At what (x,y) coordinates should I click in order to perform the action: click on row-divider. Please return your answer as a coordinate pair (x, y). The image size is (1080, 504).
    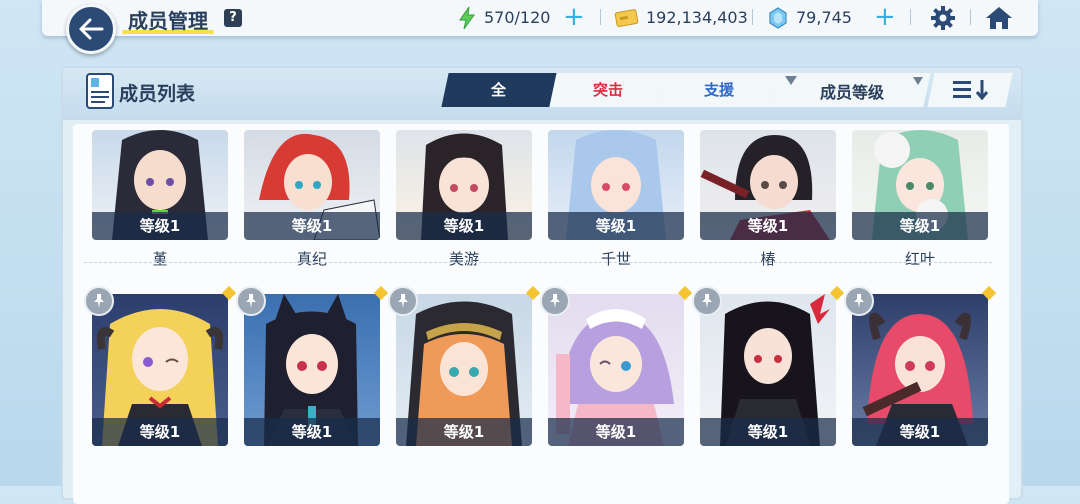
    Looking at the image, I should click on (538, 263).